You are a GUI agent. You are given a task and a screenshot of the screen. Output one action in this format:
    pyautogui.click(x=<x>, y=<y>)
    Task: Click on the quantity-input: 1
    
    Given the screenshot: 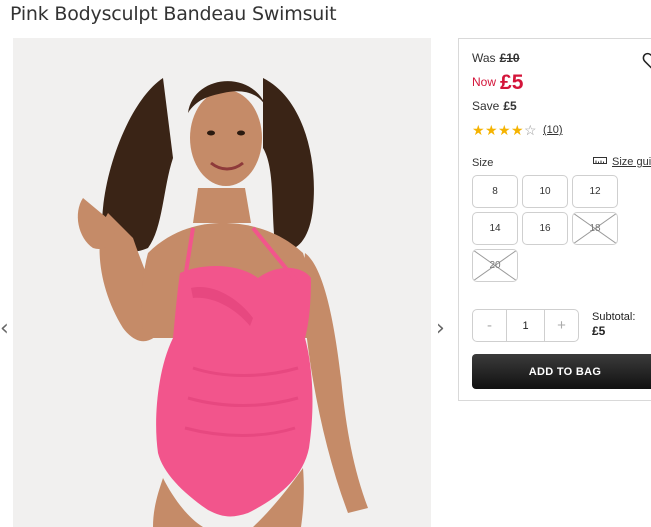 What is the action you would take?
    pyautogui.click(x=525, y=325)
    